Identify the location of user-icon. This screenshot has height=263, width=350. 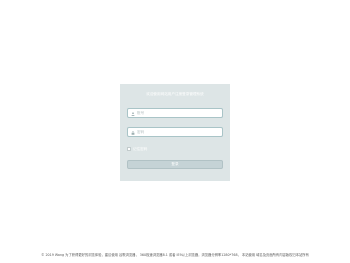
(133, 113).